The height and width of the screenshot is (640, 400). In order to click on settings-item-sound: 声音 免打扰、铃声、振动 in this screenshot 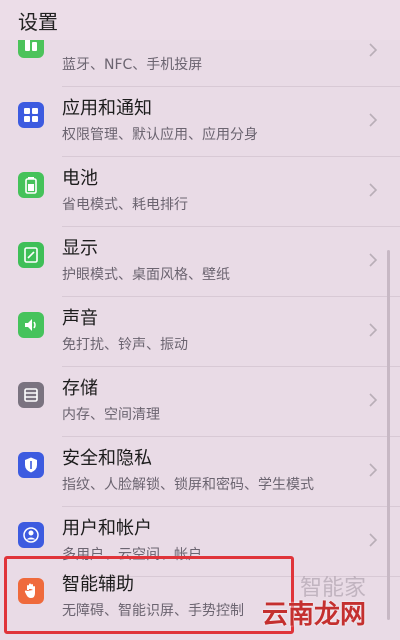, I will do `click(200, 332)`.